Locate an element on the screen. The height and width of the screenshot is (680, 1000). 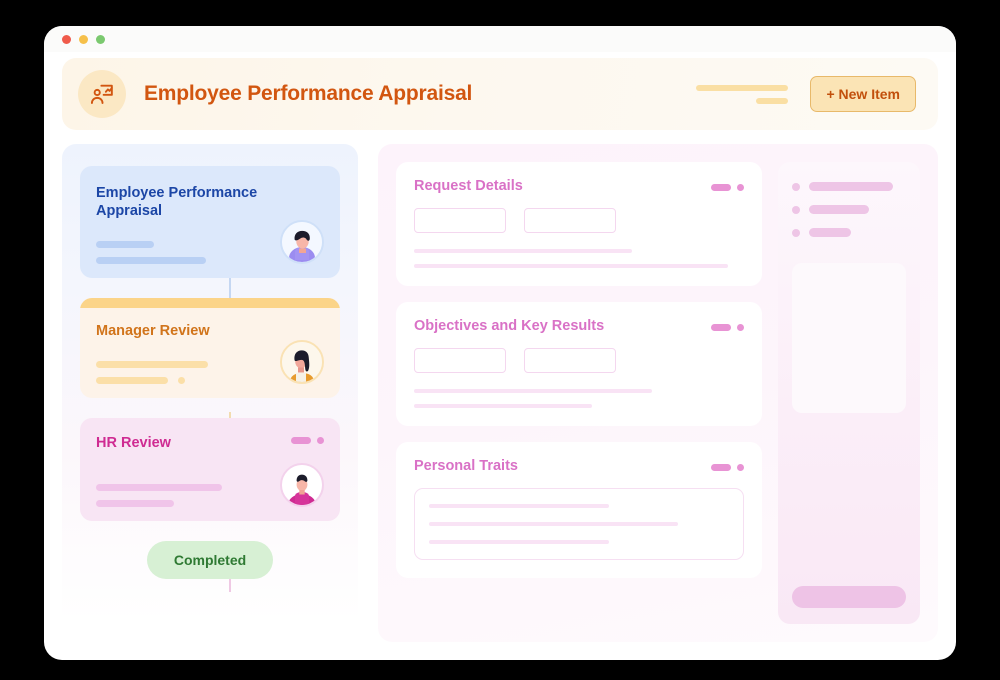
form-card-header: Objectives and Key Results is located at coordinates (579, 326).